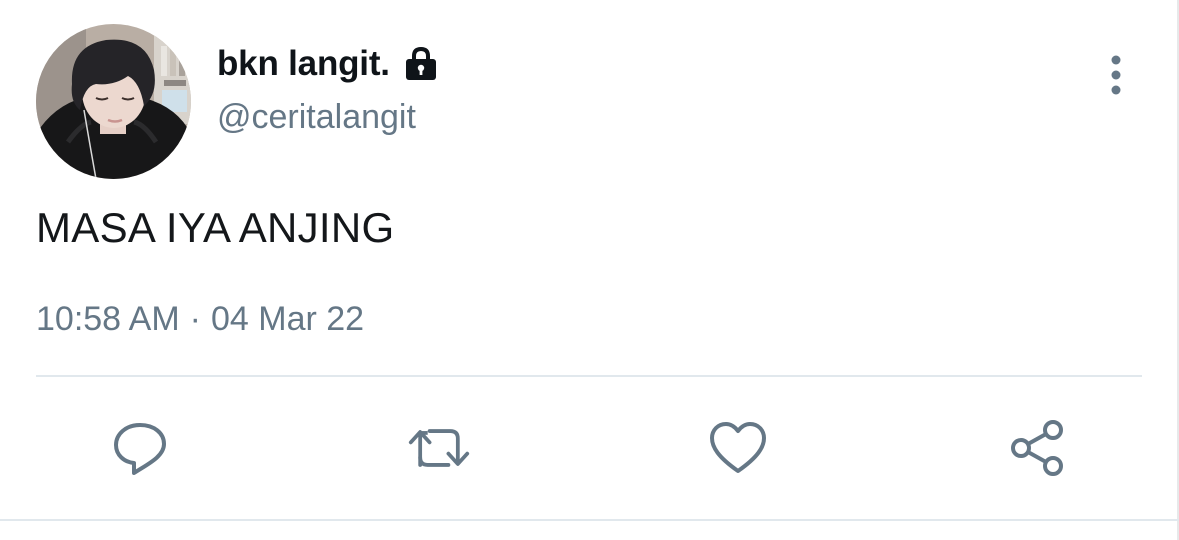 This screenshot has width=1179, height=540. Describe the element at coordinates (316, 117) in the screenshot. I see `user-handle: @ceritalangit` at that location.